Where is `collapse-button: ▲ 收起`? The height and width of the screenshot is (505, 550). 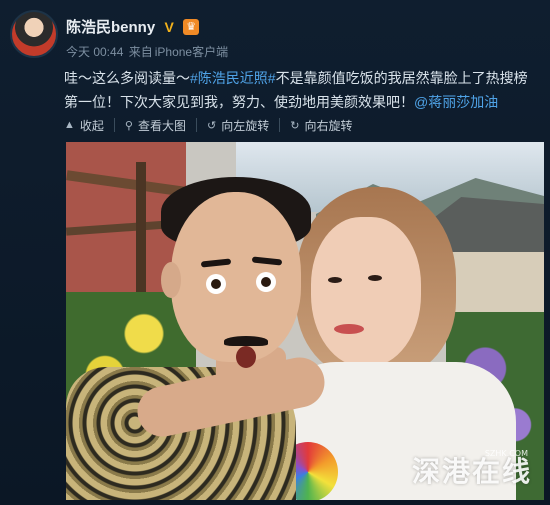
collapse-button: ▲ 收起 is located at coordinates (89, 125).